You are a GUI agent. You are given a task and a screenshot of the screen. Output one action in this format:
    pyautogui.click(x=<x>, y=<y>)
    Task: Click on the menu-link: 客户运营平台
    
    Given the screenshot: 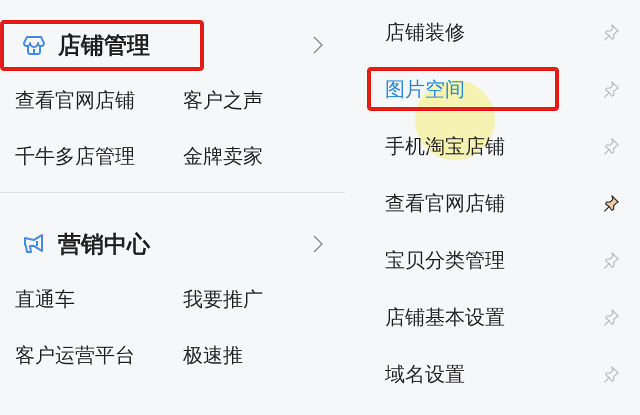 What is the action you would take?
    pyautogui.click(x=99, y=355)
    